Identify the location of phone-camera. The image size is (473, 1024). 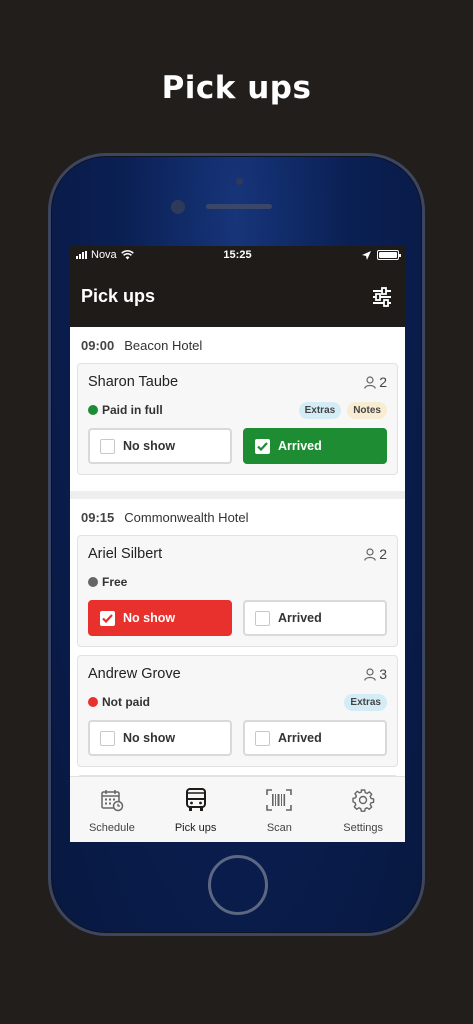
(178, 207).